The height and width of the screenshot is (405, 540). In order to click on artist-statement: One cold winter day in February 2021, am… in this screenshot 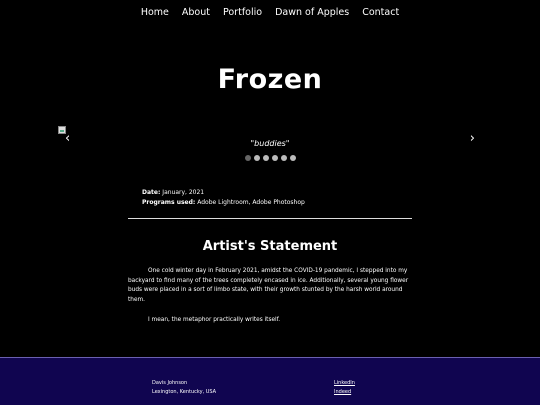, I will do `click(270, 302)`.